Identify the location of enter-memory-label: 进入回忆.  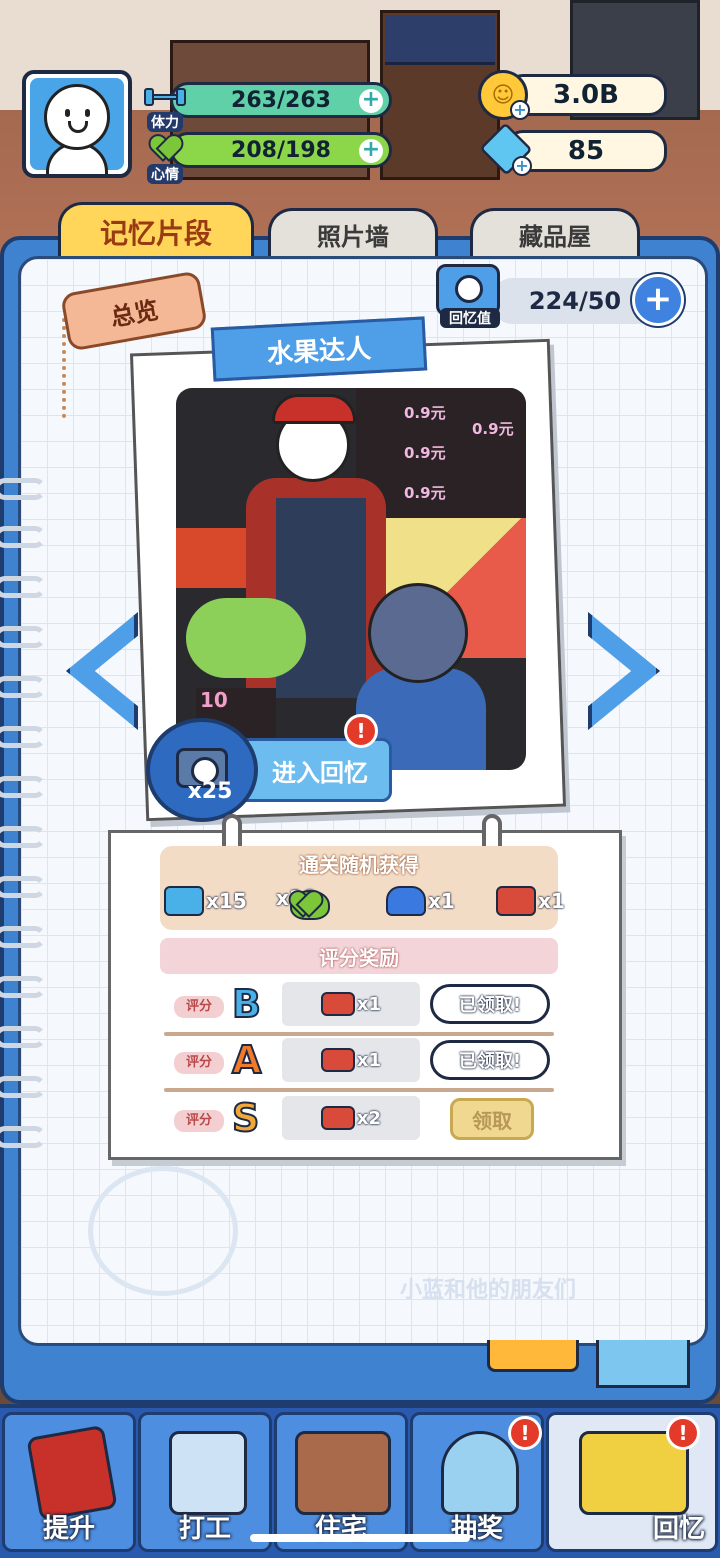
(320, 772).